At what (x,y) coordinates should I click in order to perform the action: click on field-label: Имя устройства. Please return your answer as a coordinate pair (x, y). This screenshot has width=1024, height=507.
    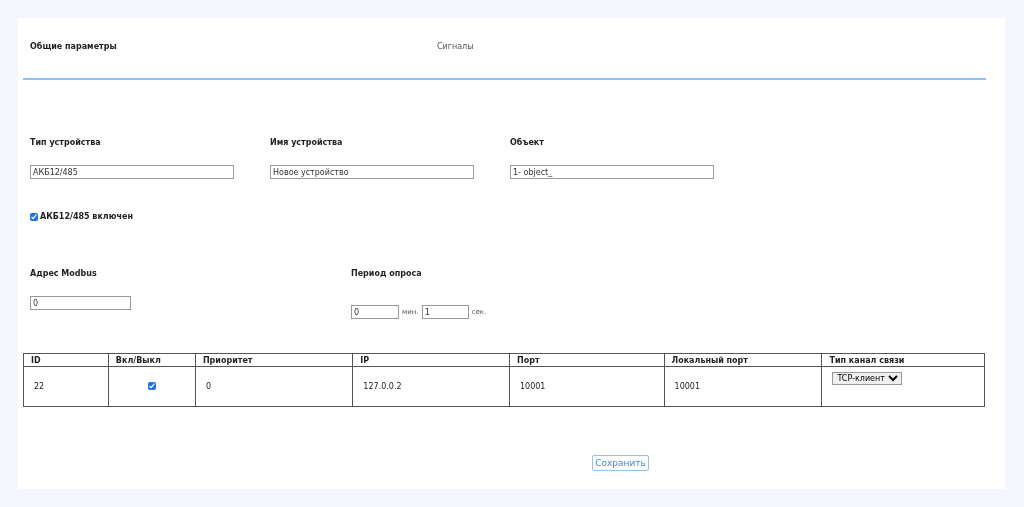
    Looking at the image, I should click on (307, 142).